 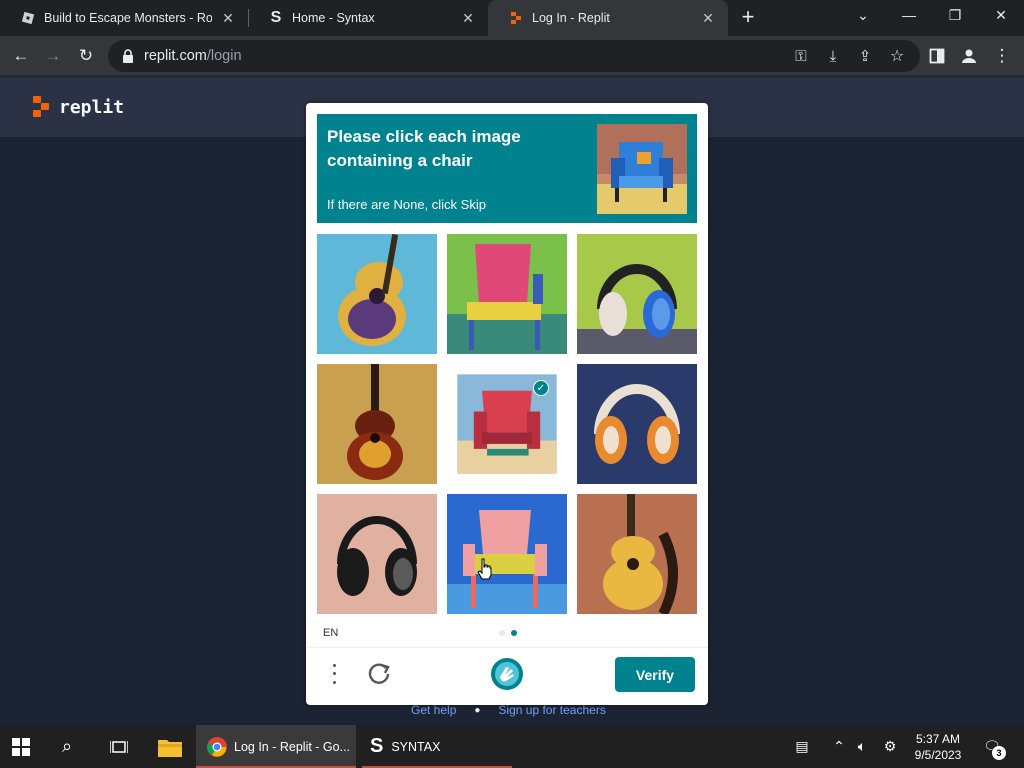 What do you see at coordinates (833, 56) in the screenshot?
I see `install-app-icon: ⤓` at bounding box center [833, 56].